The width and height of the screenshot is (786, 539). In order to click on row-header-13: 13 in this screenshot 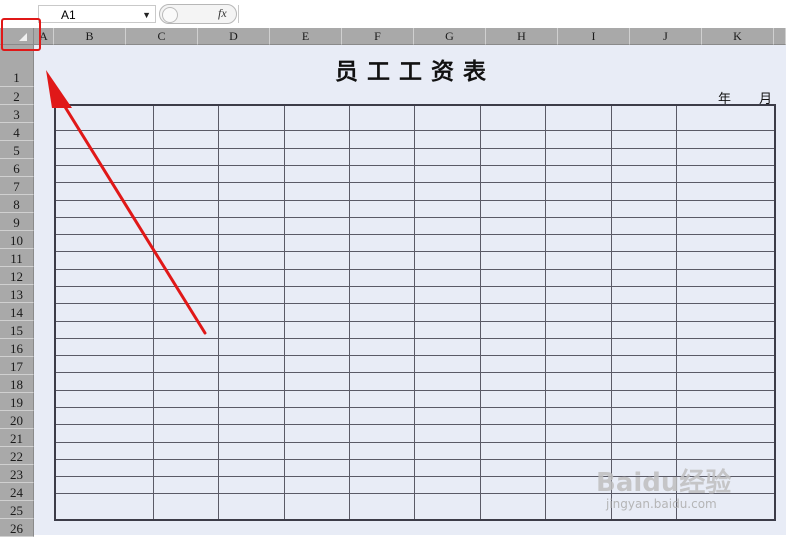, I will do `click(17, 294)`.